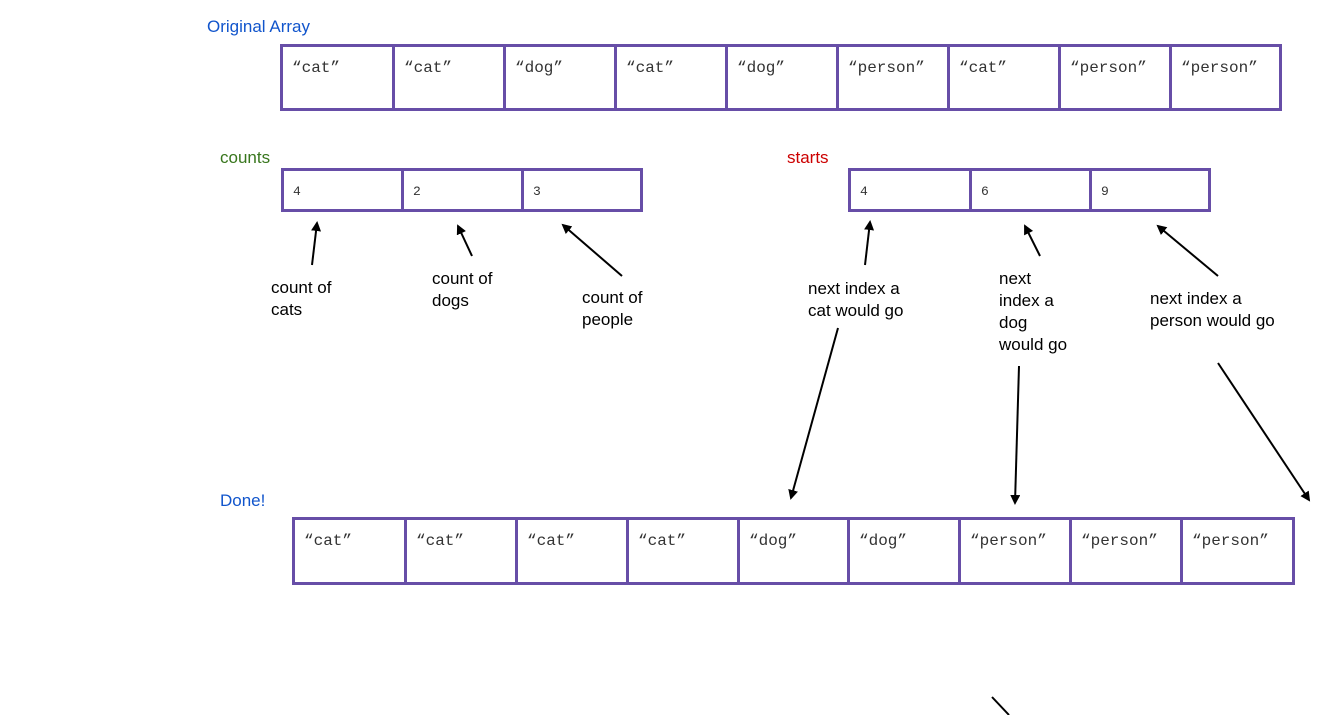 The height and width of the screenshot is (715, 1322). I want to click on arrow-to-done-cat, so click(813, 413).